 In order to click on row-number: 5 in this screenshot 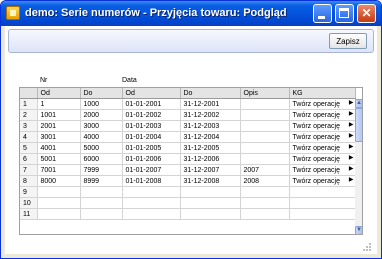, I will do `click(29, 148)`.